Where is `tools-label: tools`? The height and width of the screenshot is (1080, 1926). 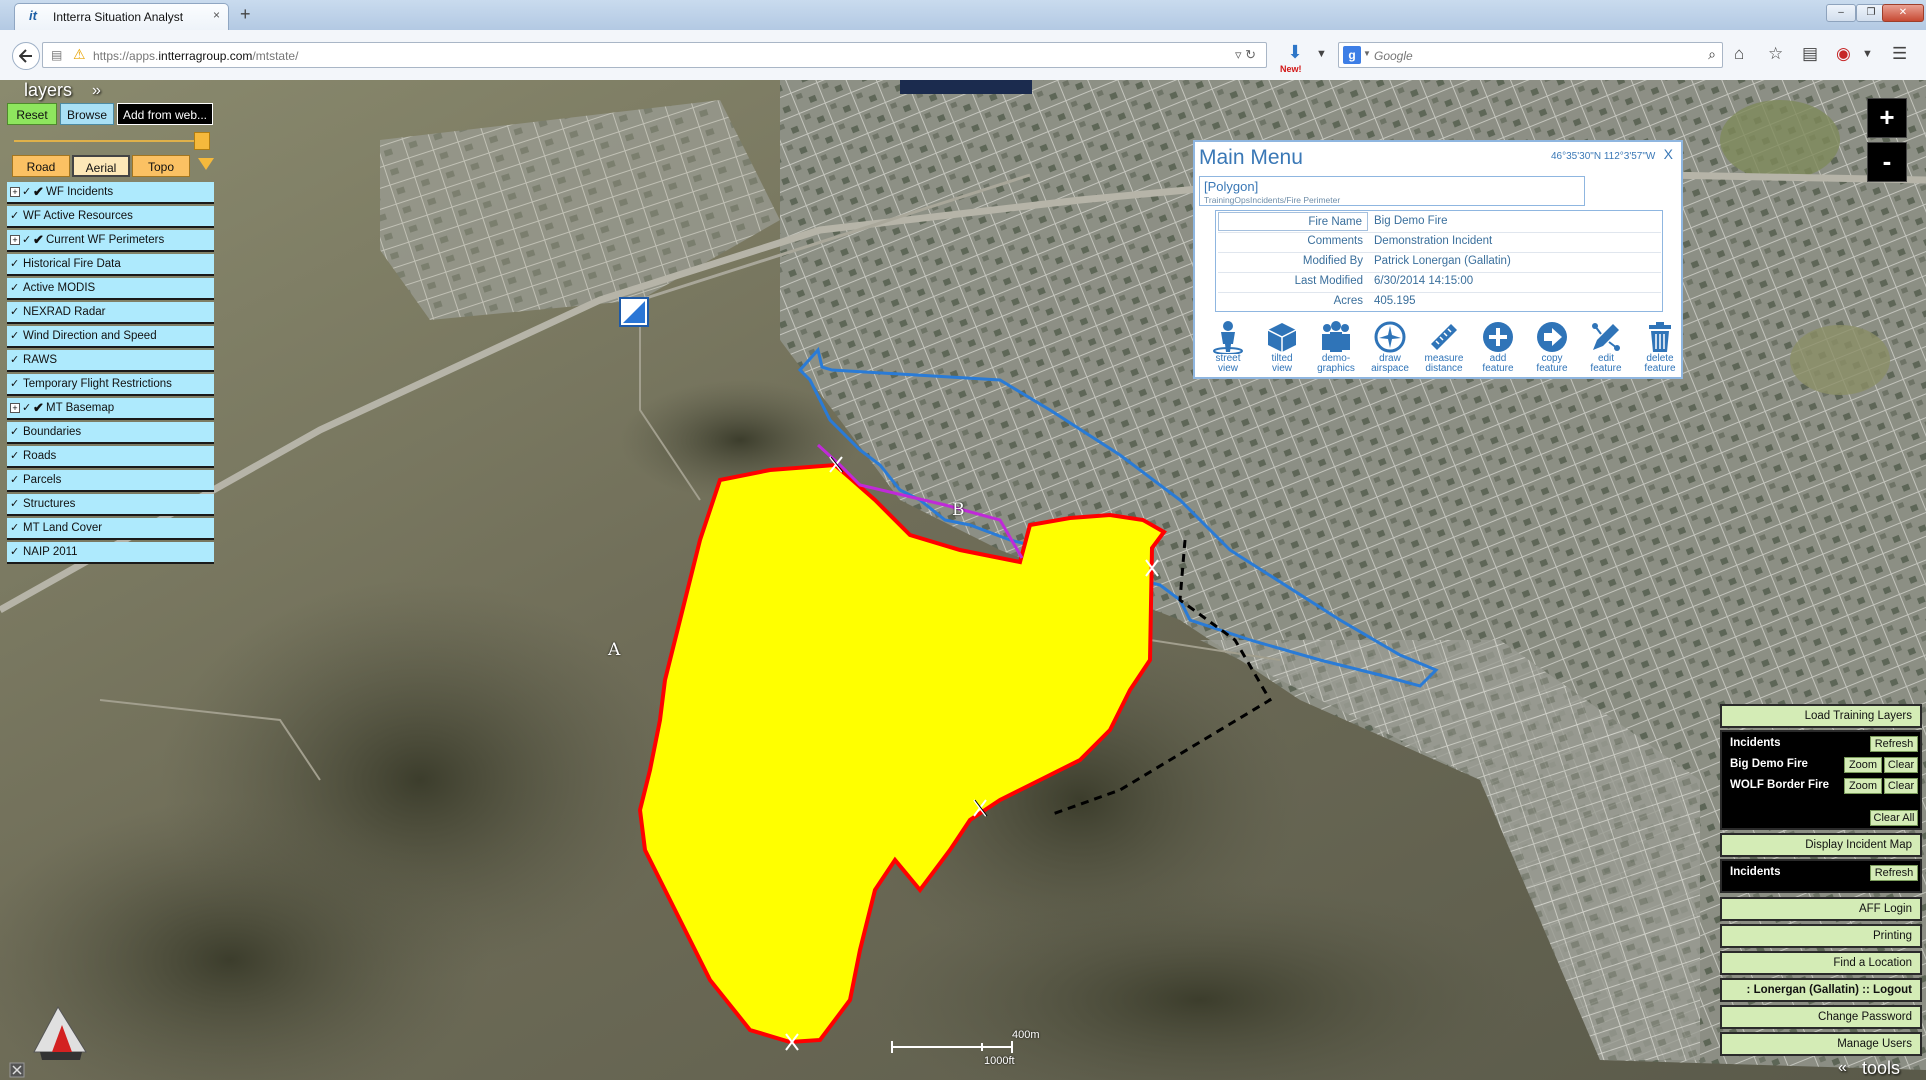 tools-label: tools is located at coordinates (1881, 1068).